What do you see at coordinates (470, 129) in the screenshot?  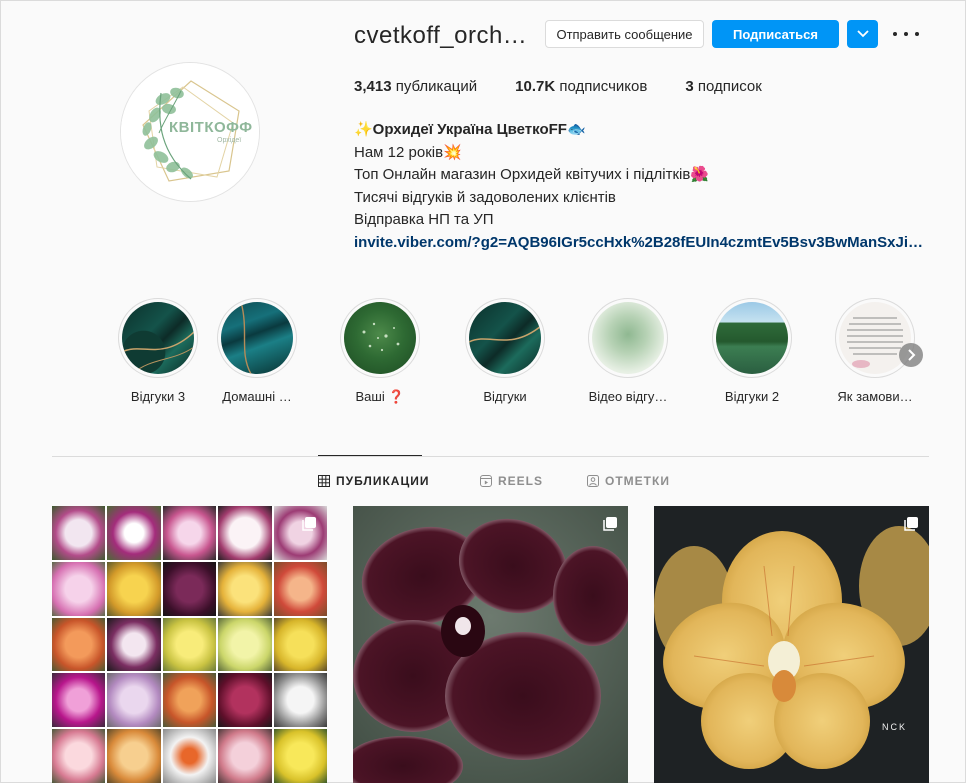 I see `profile-full-name: ✨Орхидеї Україна ЦветкоFF🐟` at bounding box center [470, 129].